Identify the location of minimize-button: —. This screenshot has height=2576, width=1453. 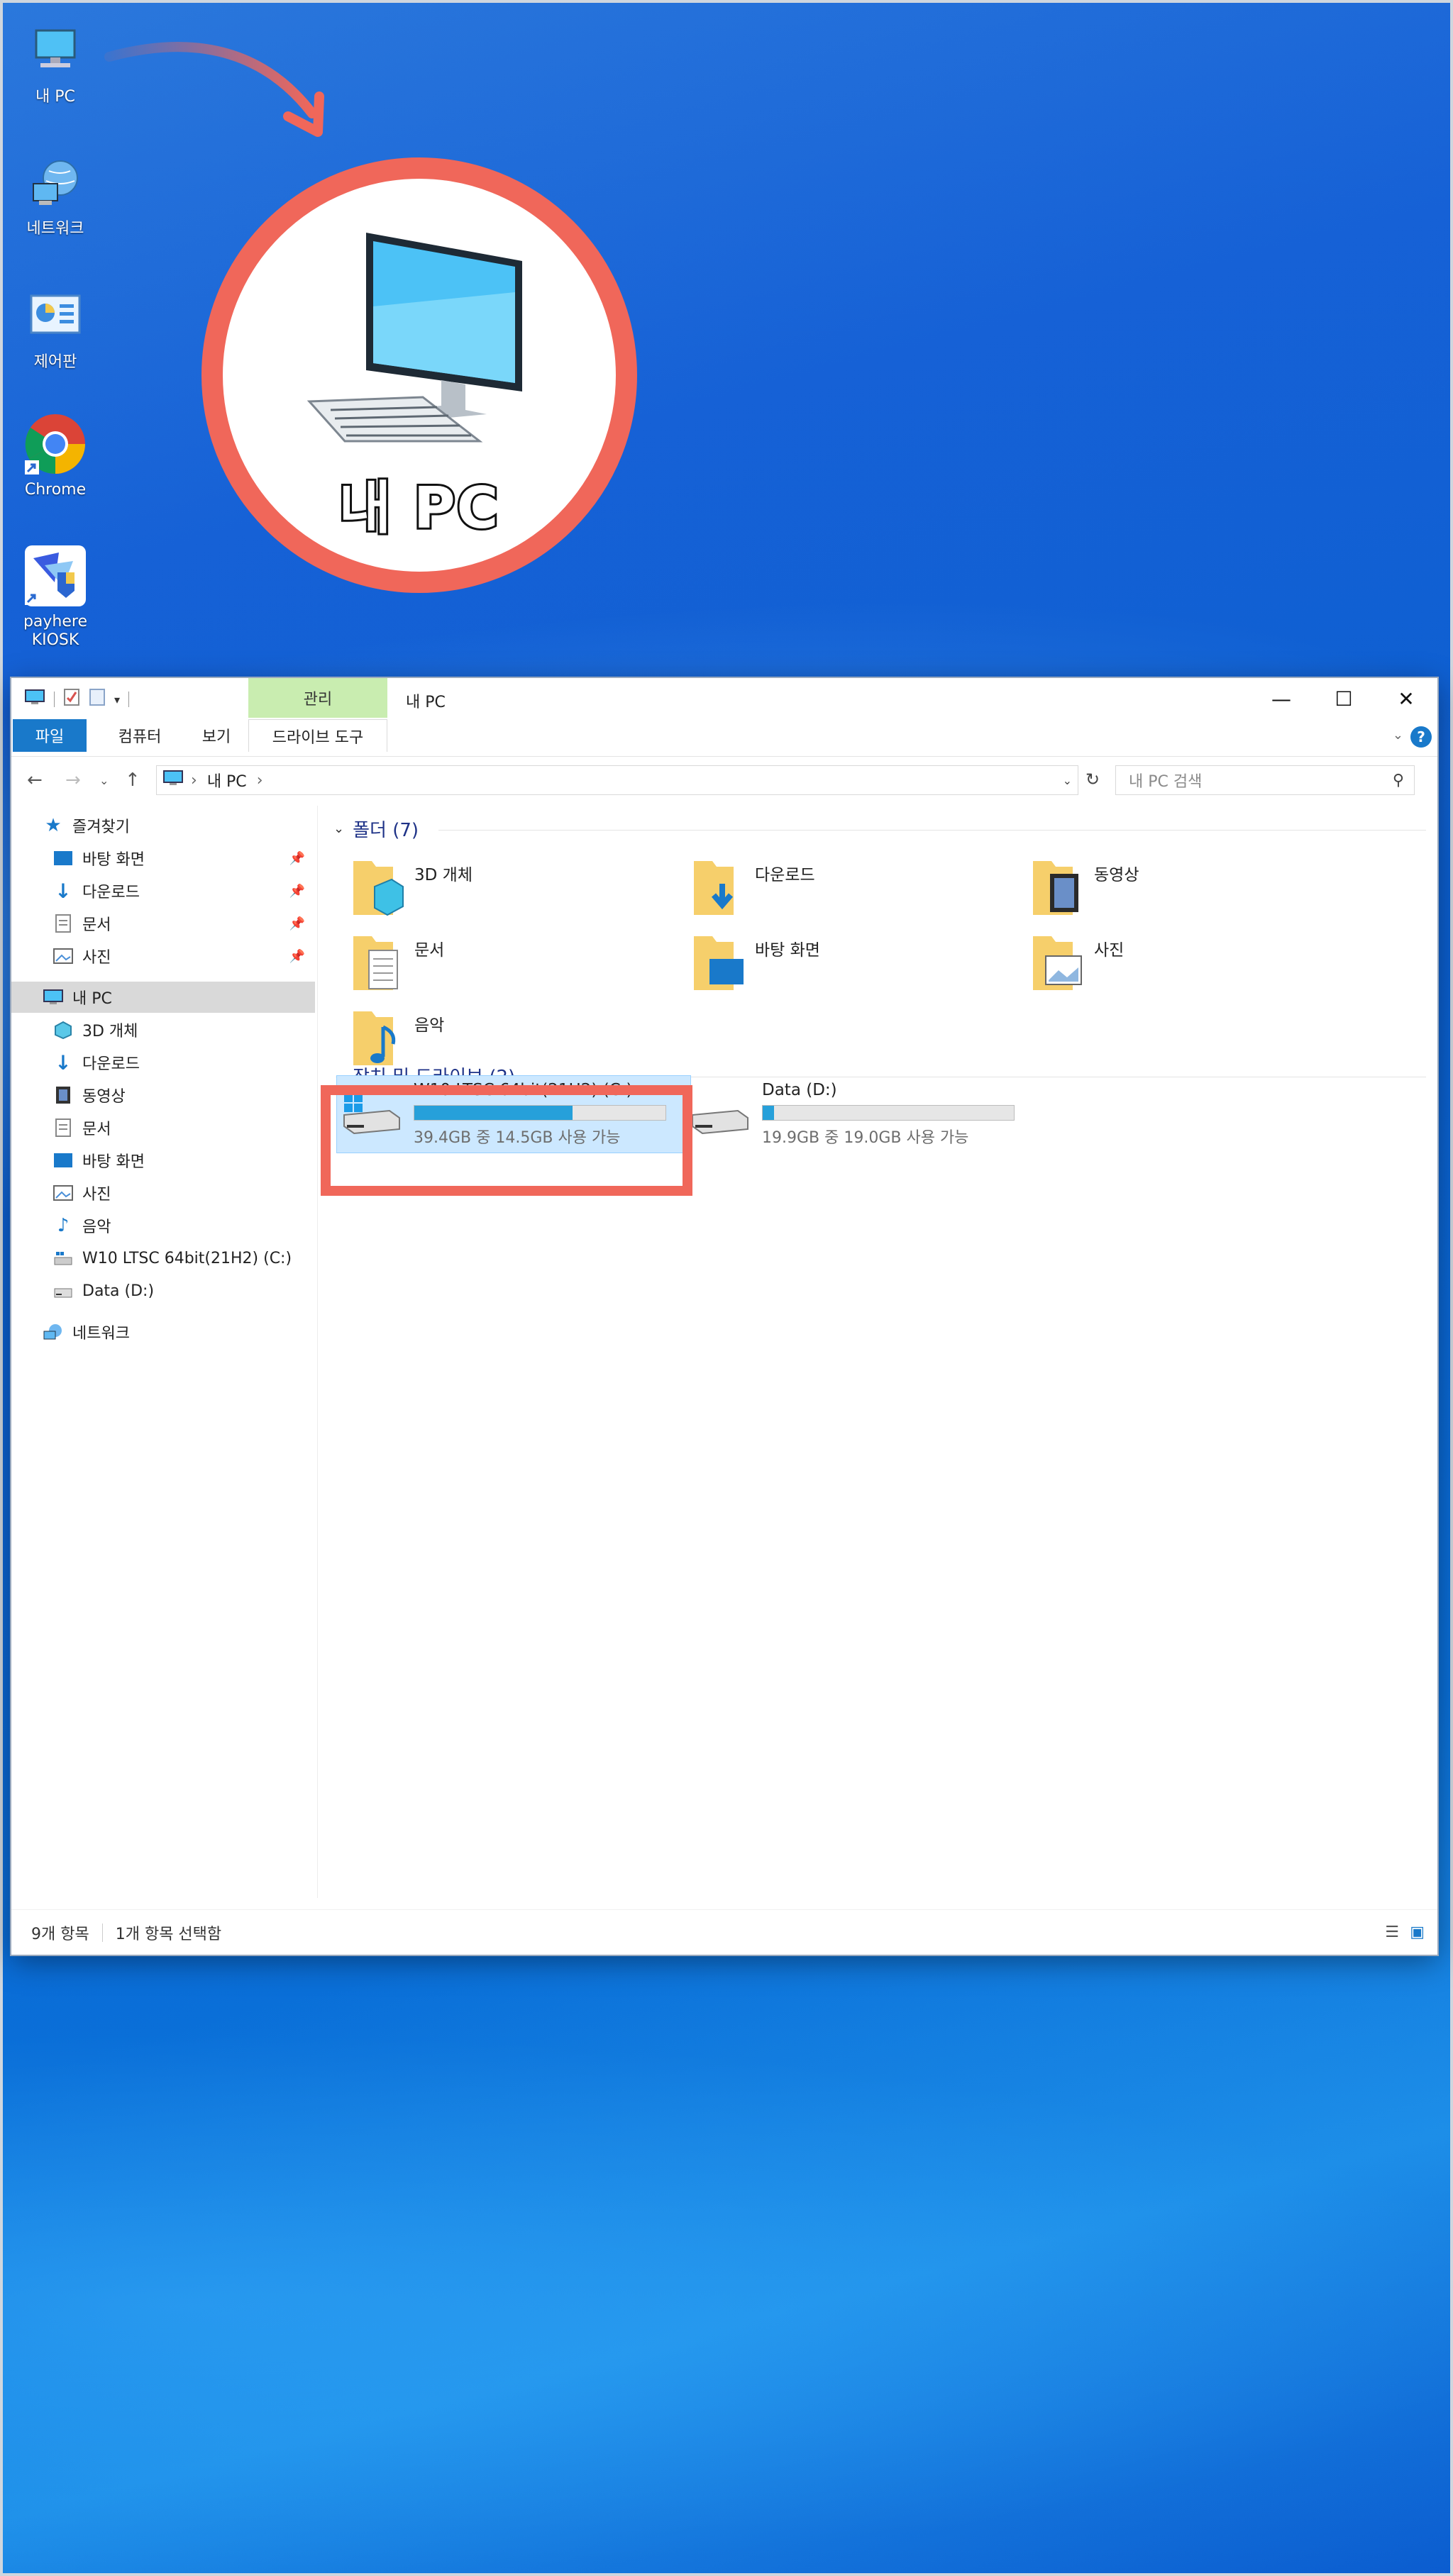
(1281, 698).